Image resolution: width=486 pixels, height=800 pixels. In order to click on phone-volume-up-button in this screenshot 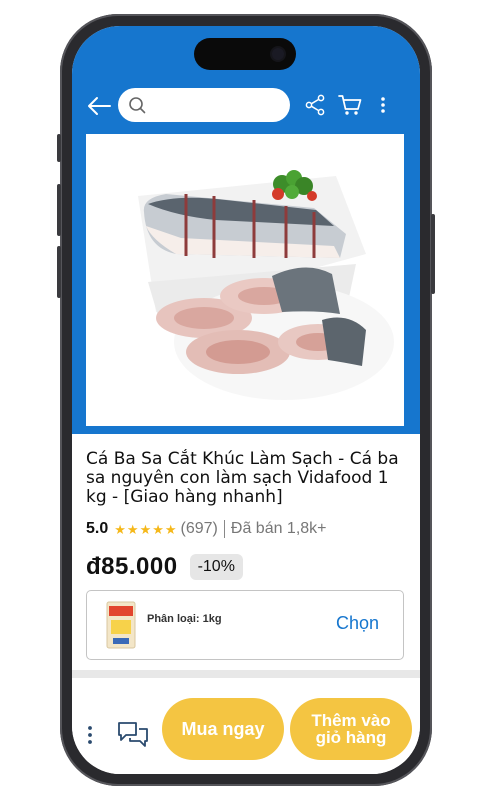, I will do `click(59, 210)`.